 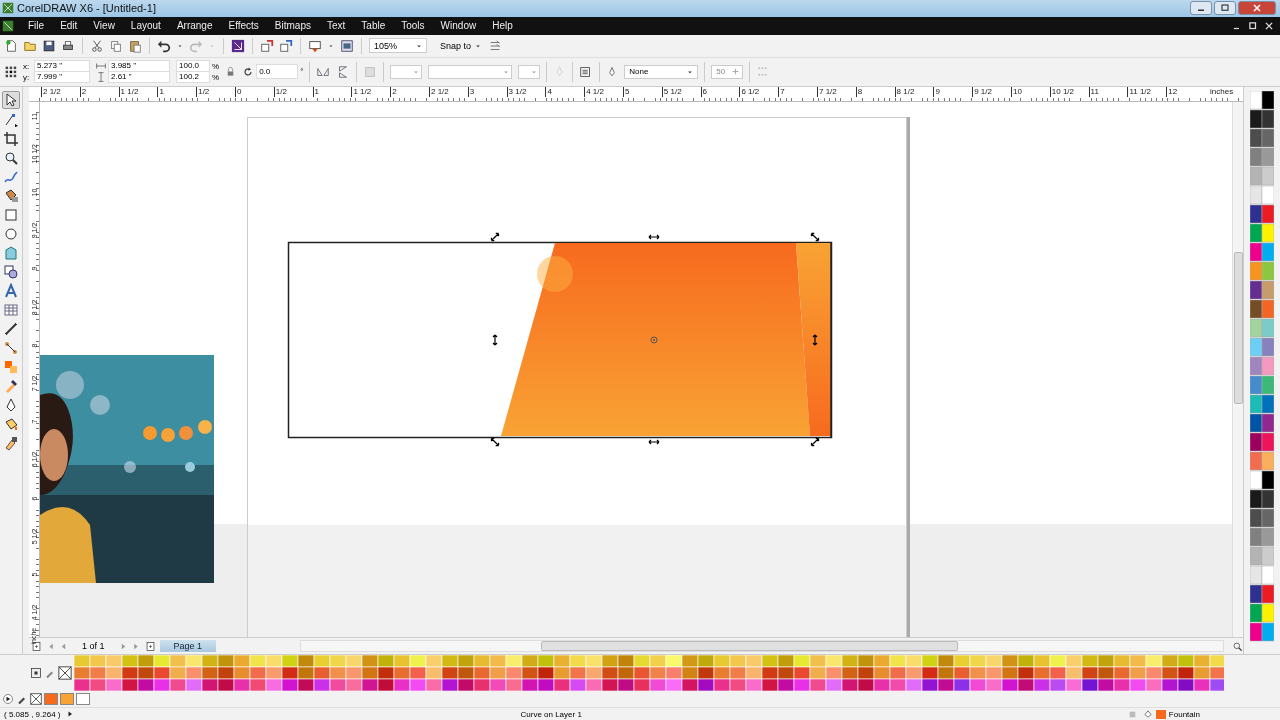 I want to click on window-title: CorelDRAW X6 - [Untitled-1], so click(x=87, y=8).